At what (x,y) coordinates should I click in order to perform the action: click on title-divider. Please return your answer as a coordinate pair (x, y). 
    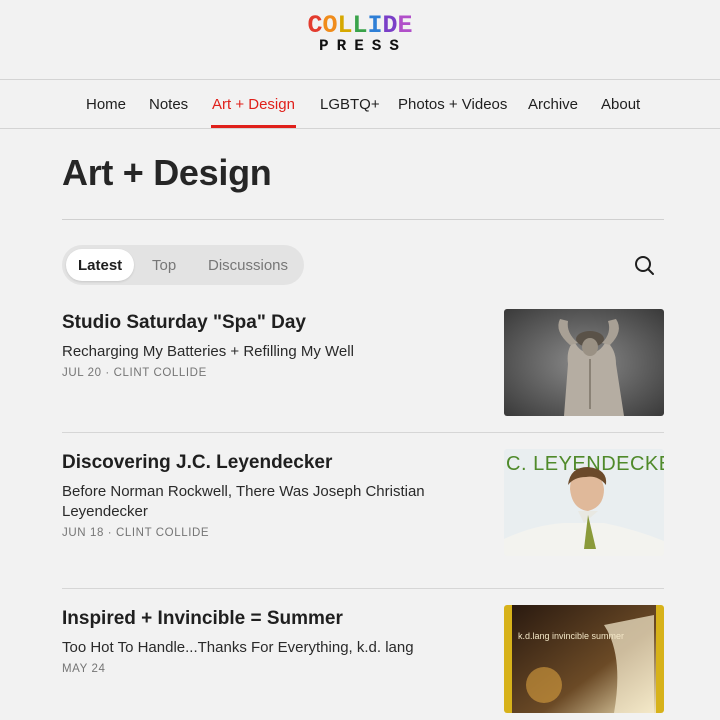
    Looking at the image, I should click on (363, 219).